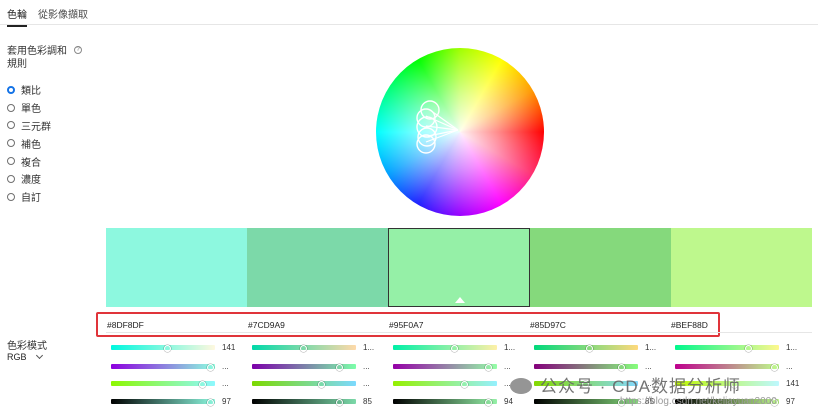 Image resolution: width=818 pixels, height=415 pixels. Describe the element at coordinates (78, 50) in the screenshot. I see `help-icon: ?` at that location.